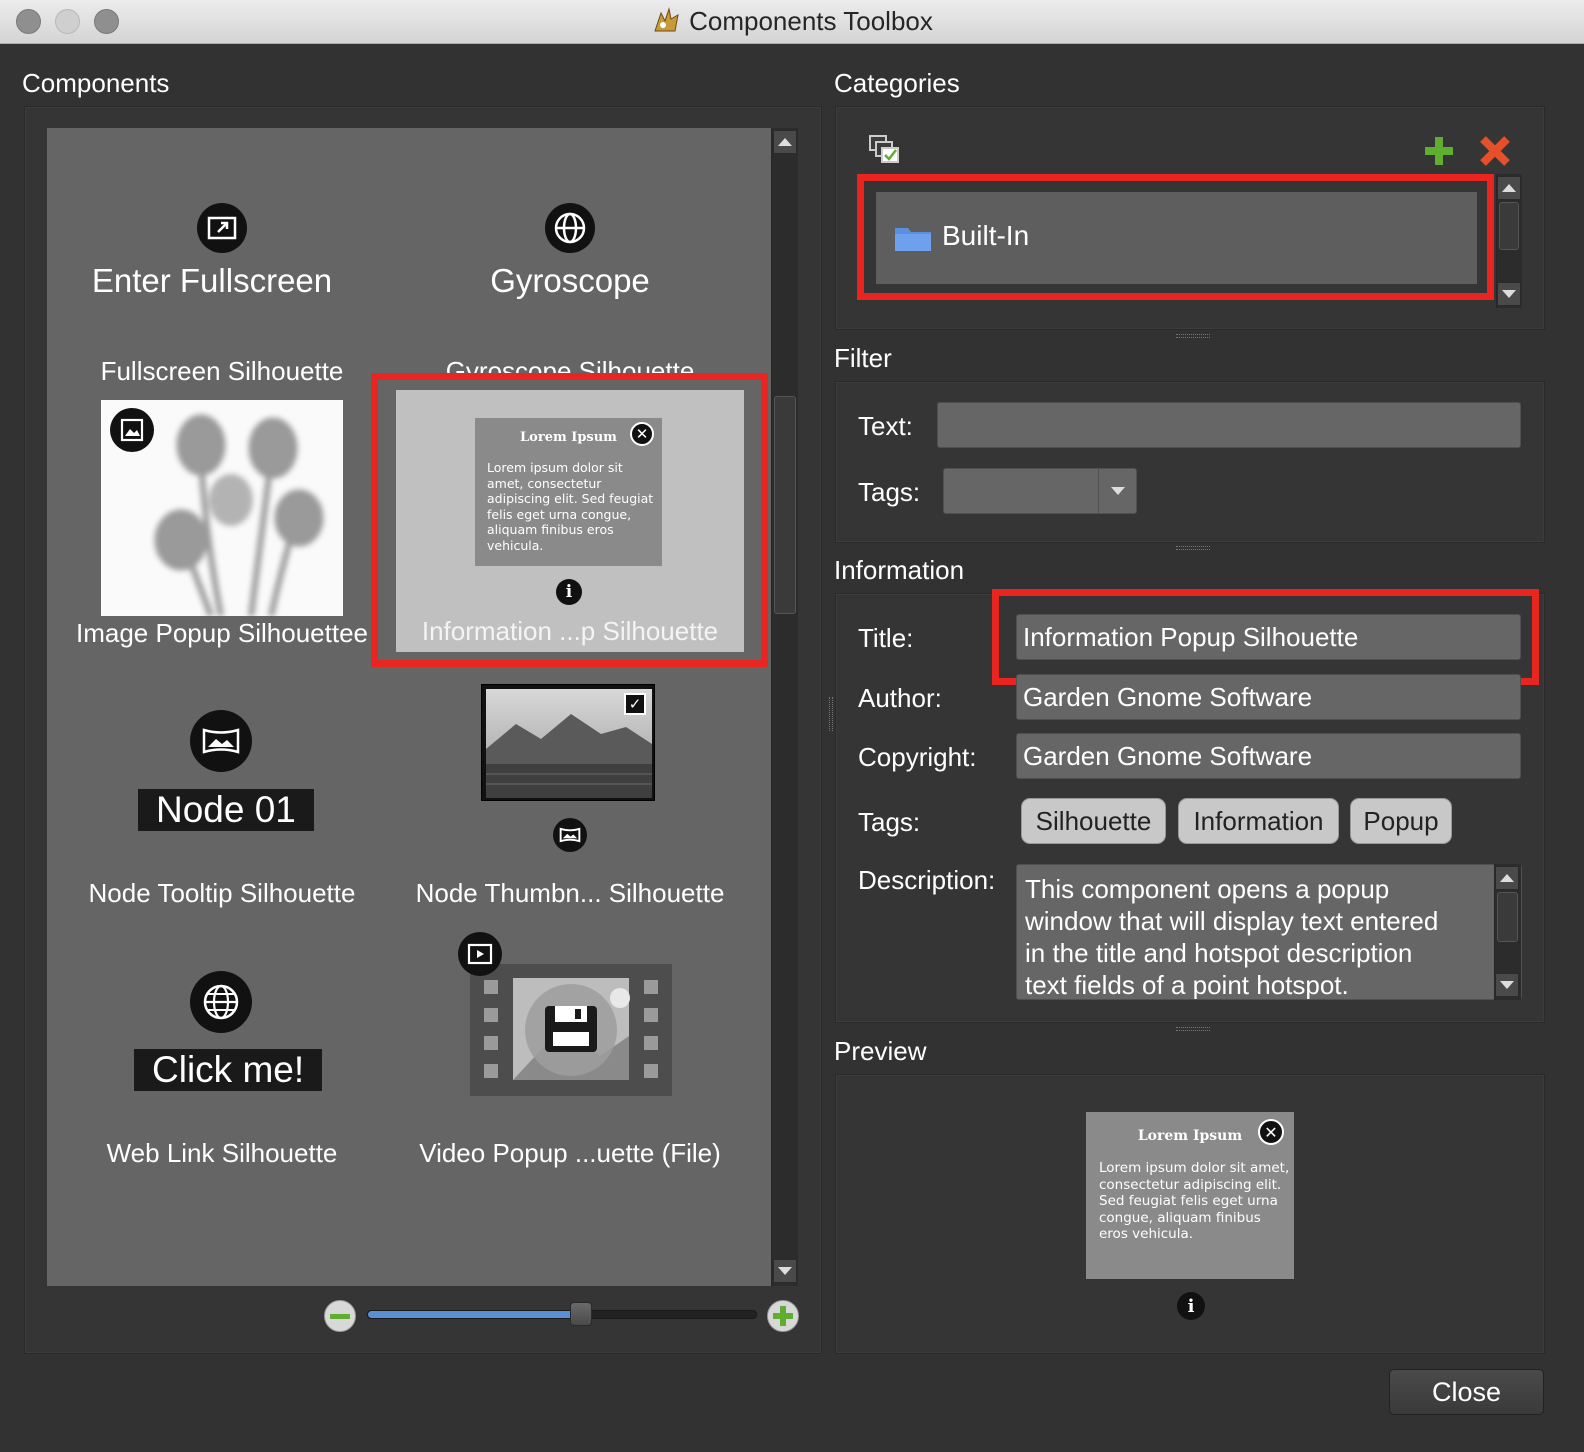  What do you see at coordinates (1265, 637) in the screenshot?
I see `title-highlight` at bounding box center [1265, 637].